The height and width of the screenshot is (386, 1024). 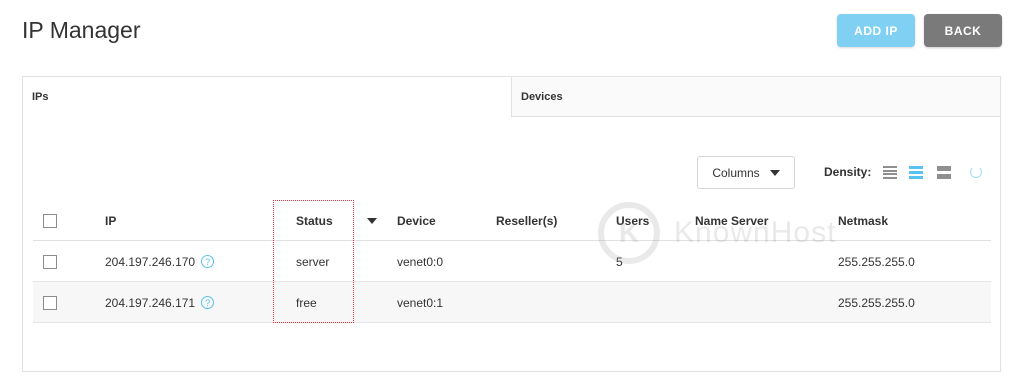 I want to click on column-header-device: Device, so click(x=416, y=220).